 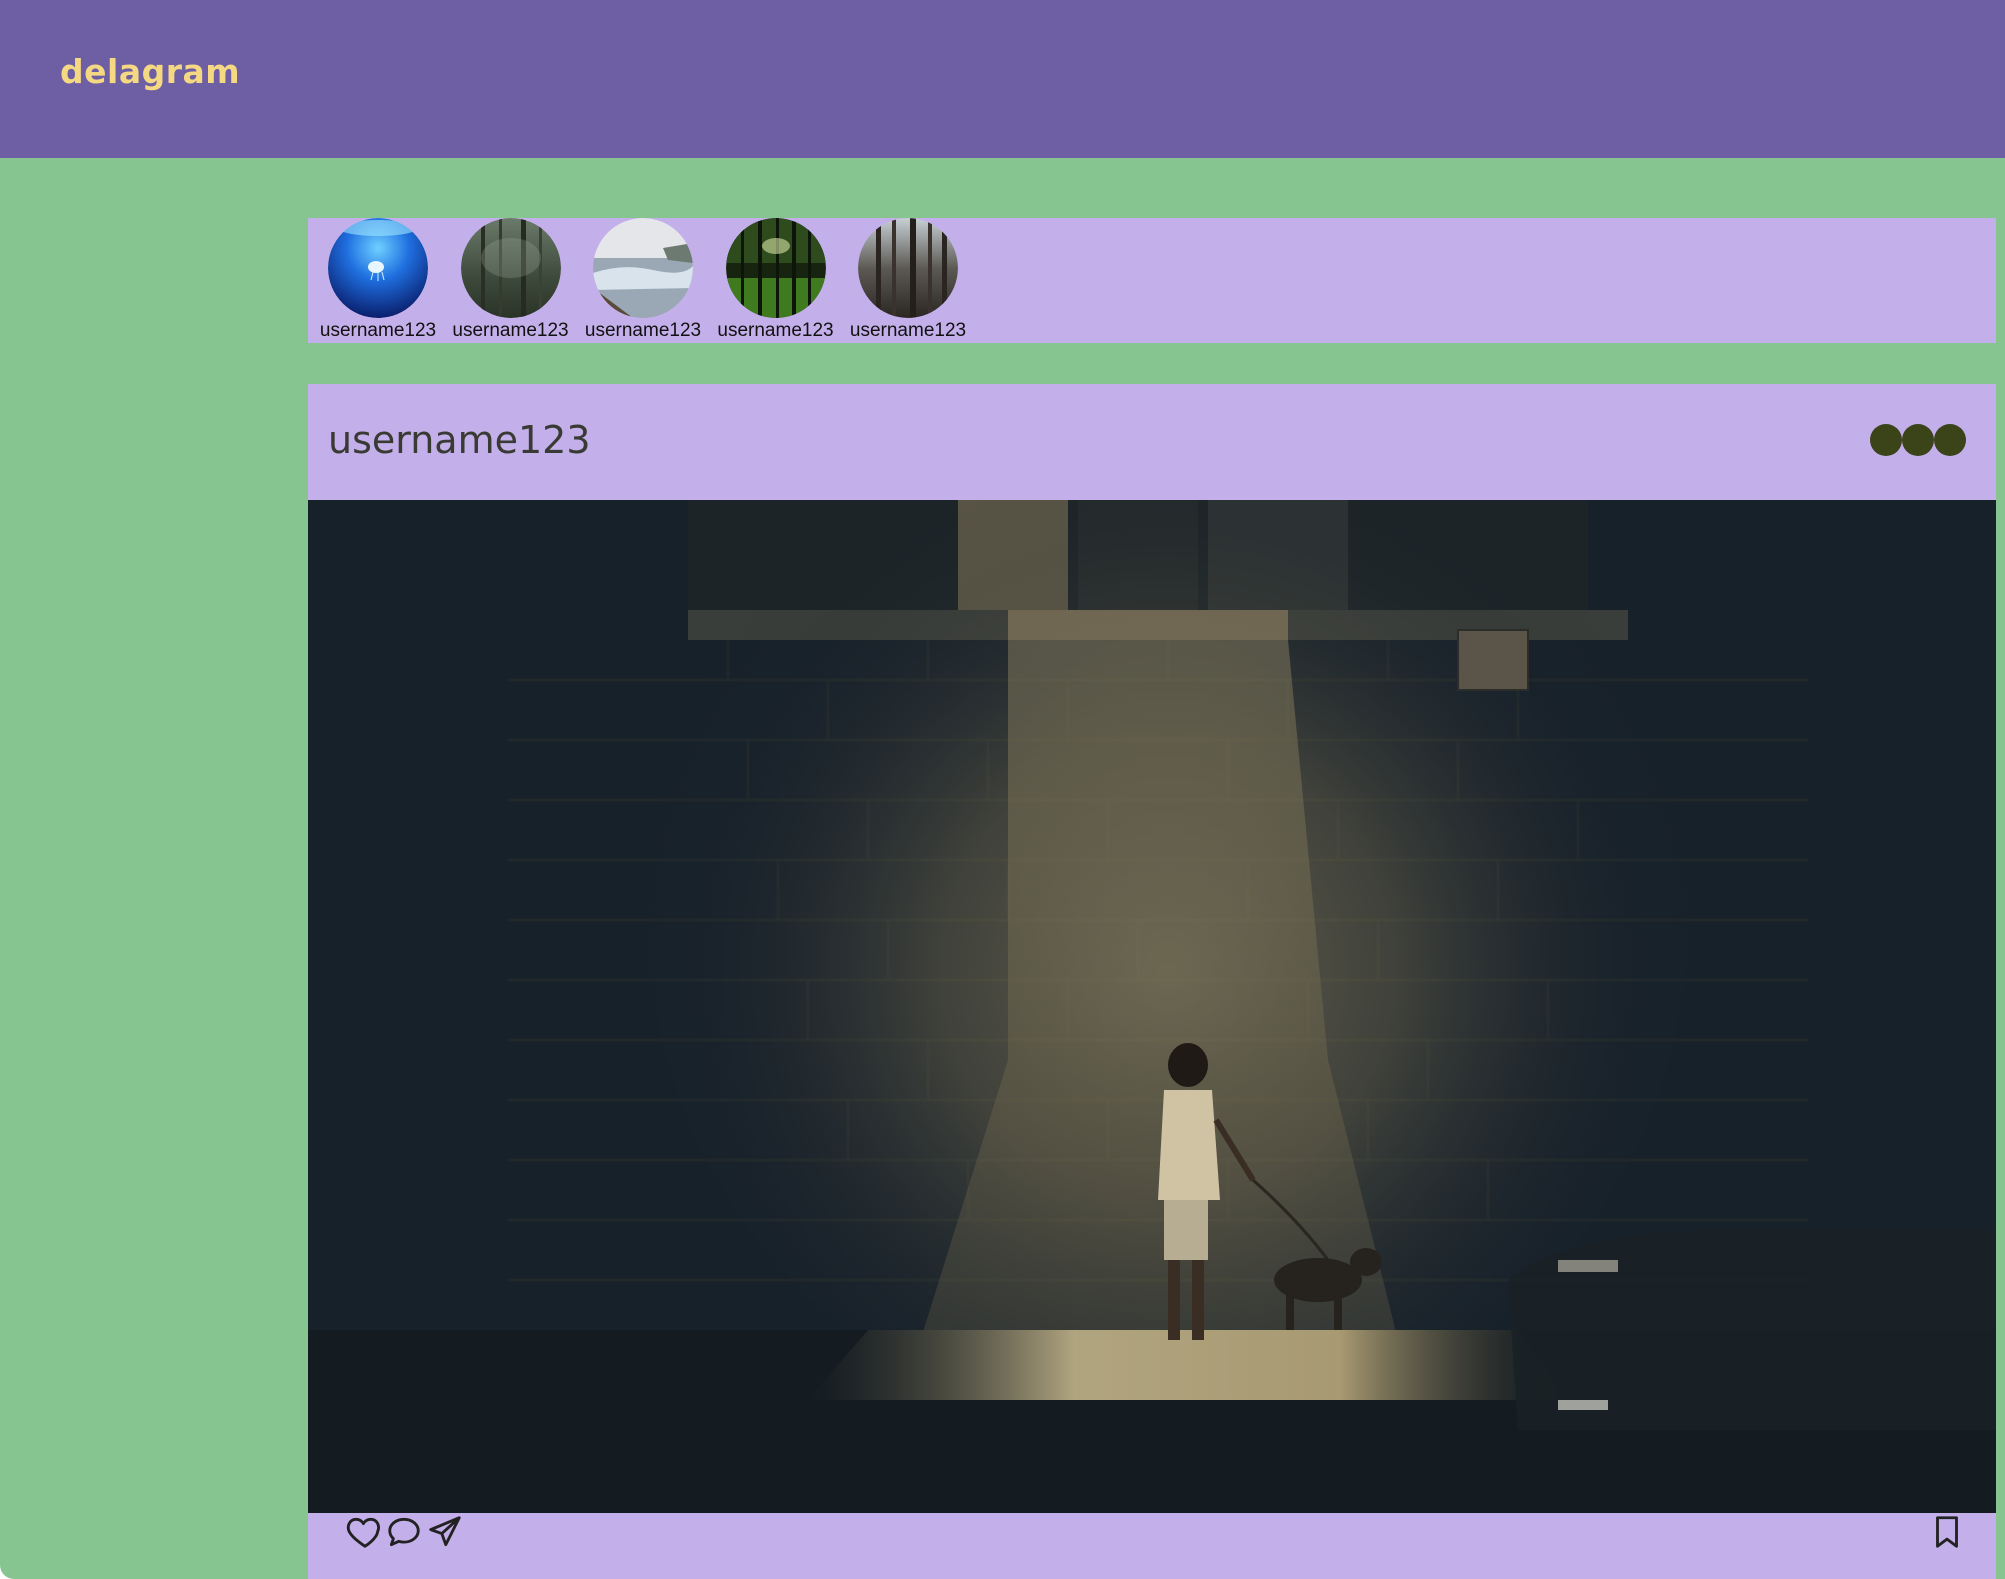 I want to click on brand-logo: delagram, so click(x=150, y=71).